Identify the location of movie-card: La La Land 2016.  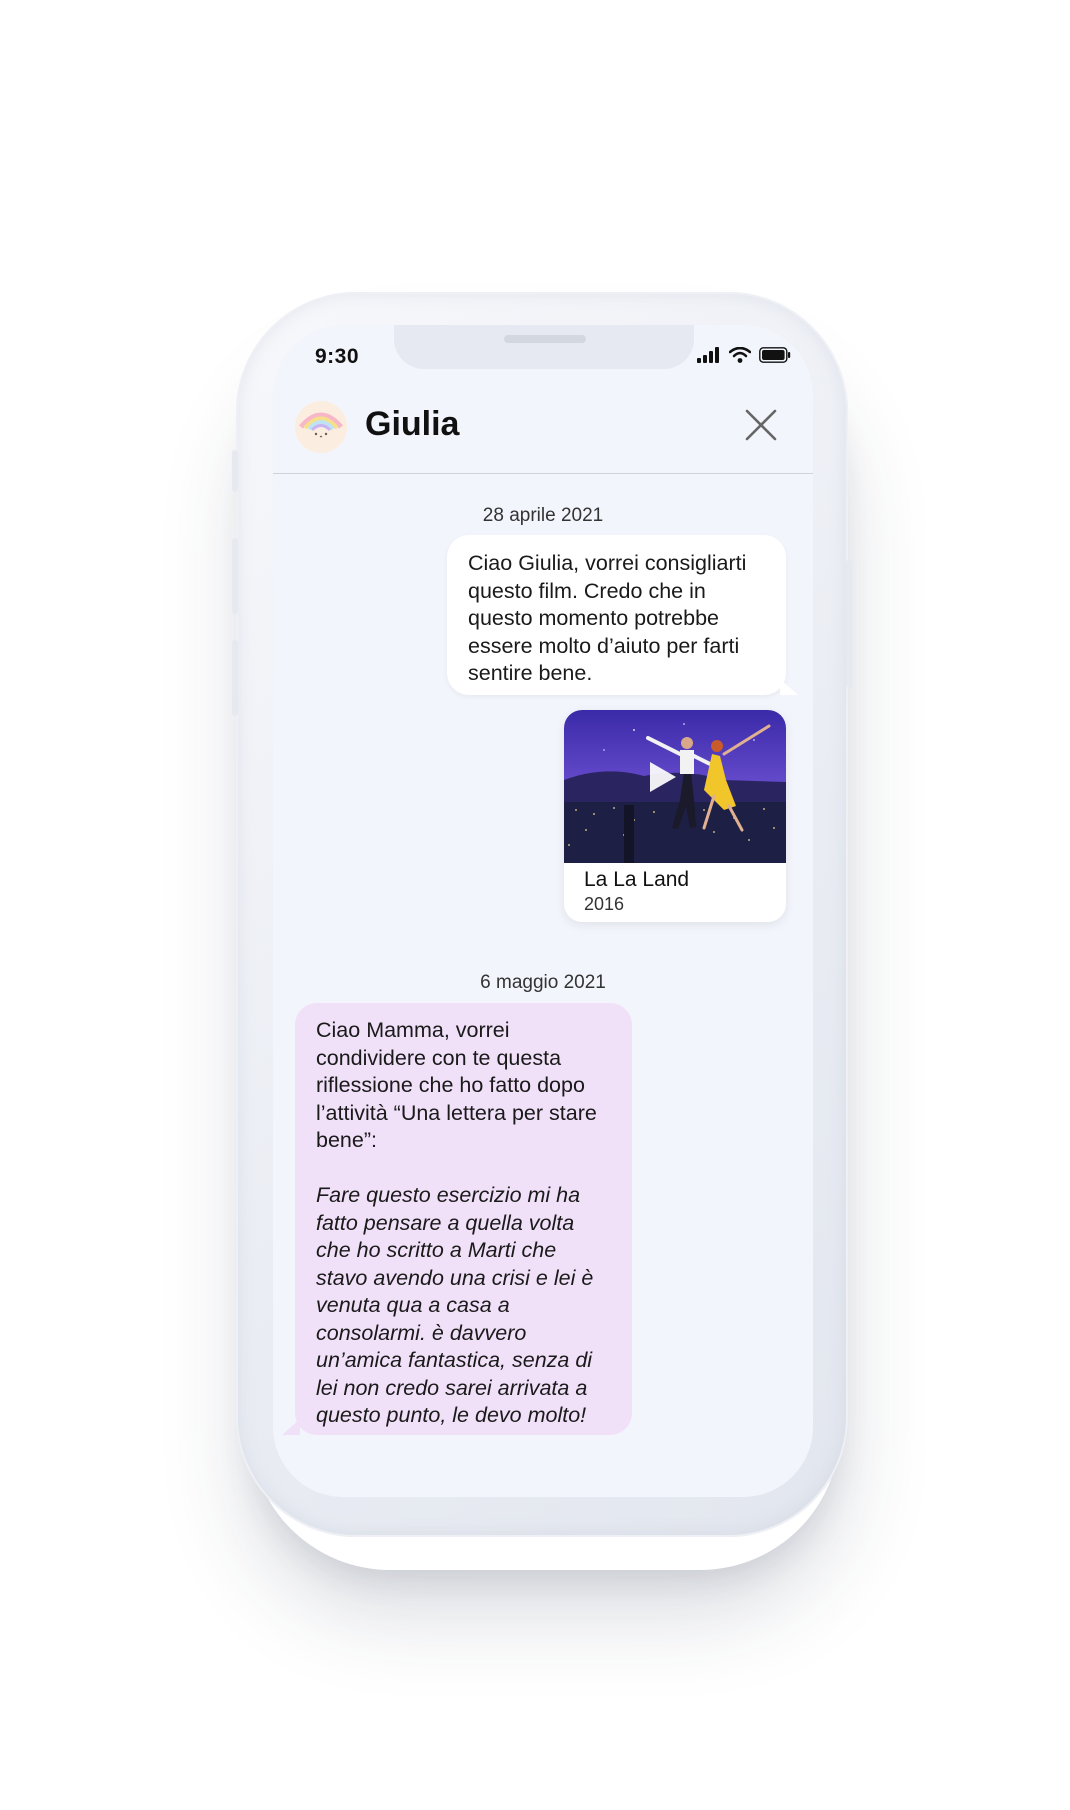
(675, 816).